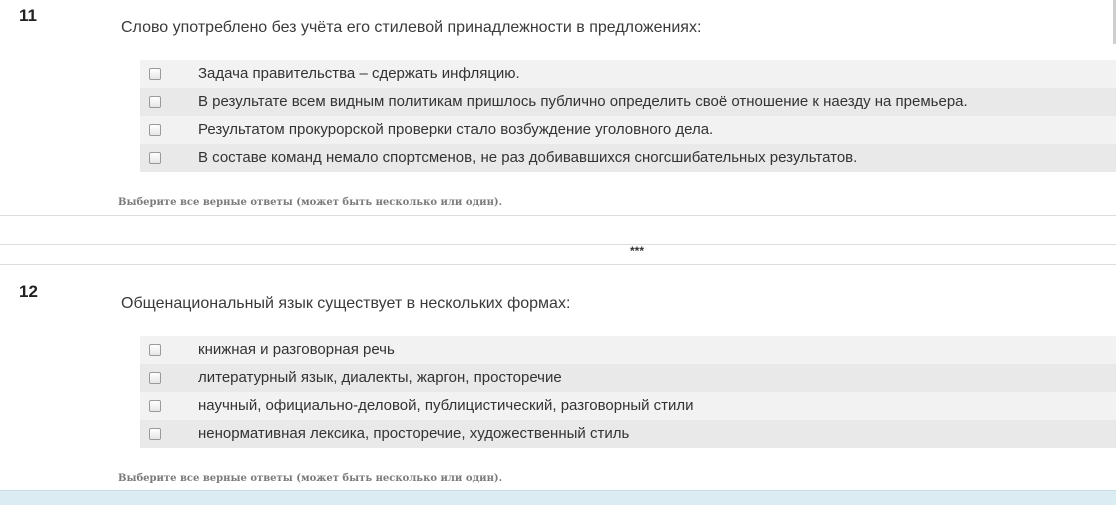 The width and height of the screenshot is (1116, 505). What do you see at coordinates (28, 291) in the screenshot?
I see `question-number: 12` at bounding box center [28, 291].